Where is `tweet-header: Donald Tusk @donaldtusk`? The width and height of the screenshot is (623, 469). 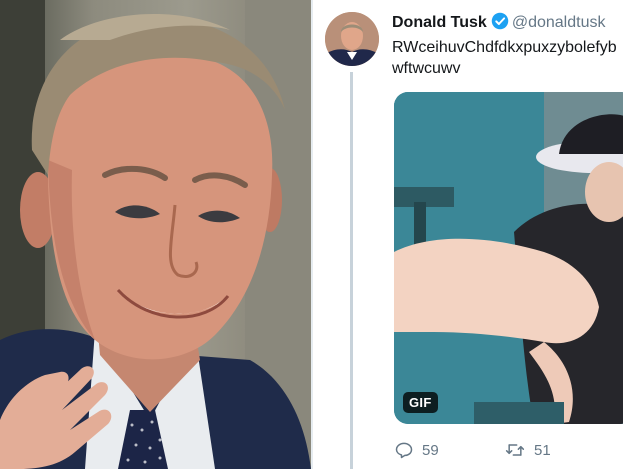 tweet-header: Donald Tusk @donaldtusk is located at coordinates (498, 24).